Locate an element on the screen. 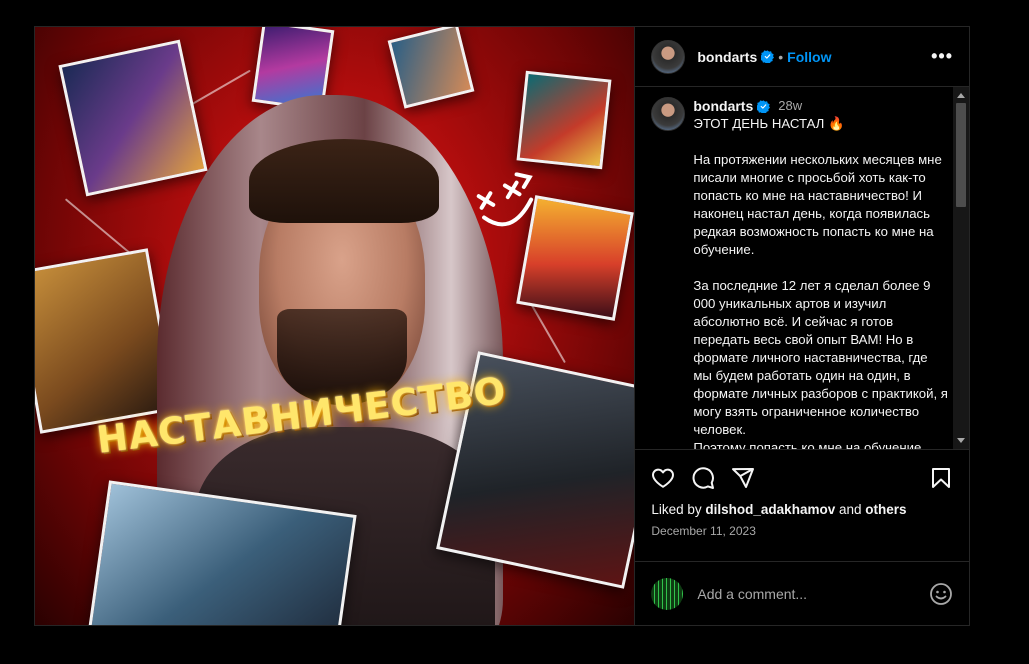  post-time: 28w is located at coordinates (790, 106).